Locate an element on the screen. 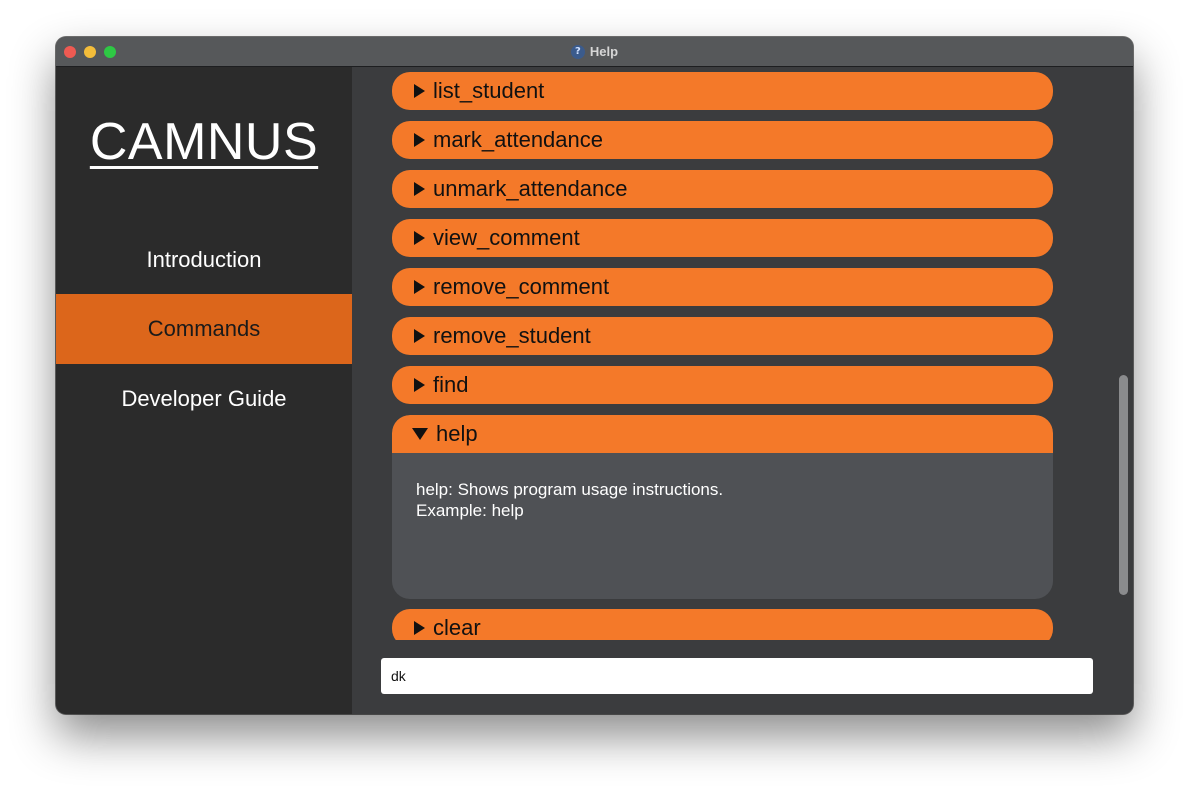 The width and height of the screenshot is (1189, 789). command-item-clear: clear is located at coordinates (722, 624).